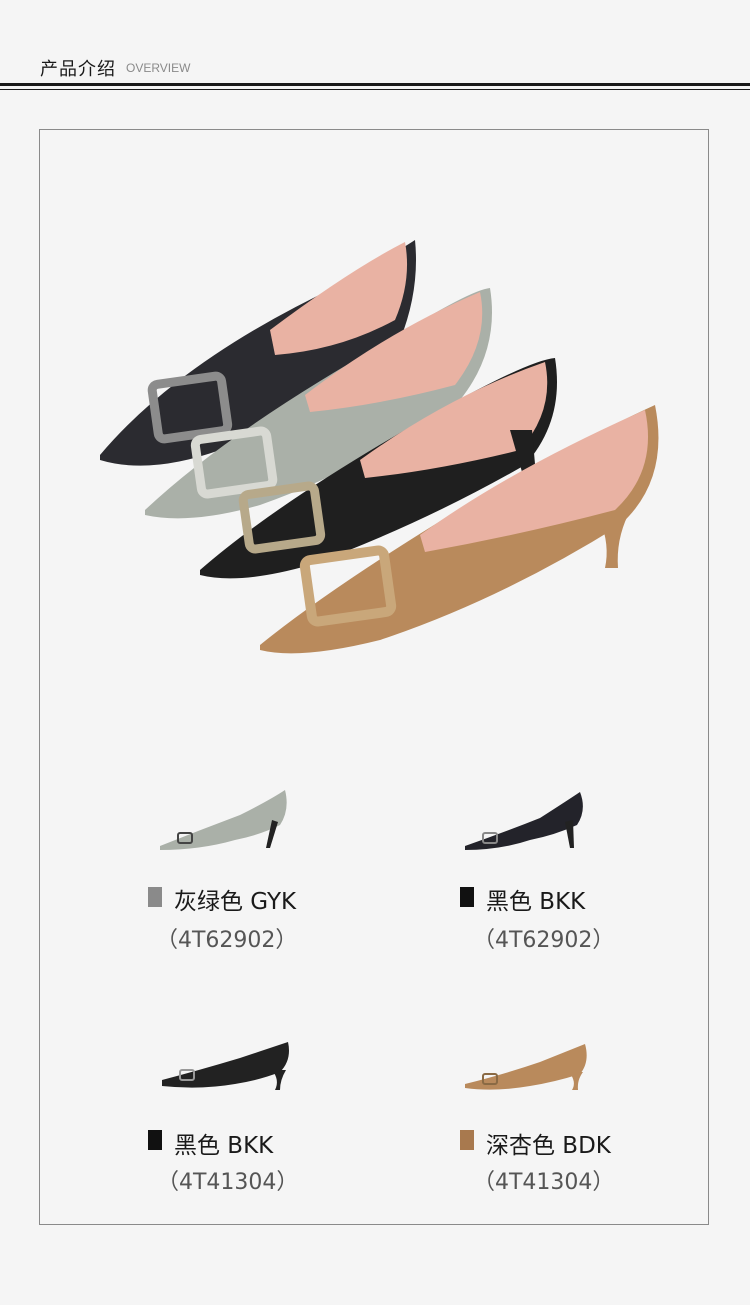  Describe the element at coordinates (235, 902) in the screenshot. I see `variant-name: 灰绿色 GYK` at that location.